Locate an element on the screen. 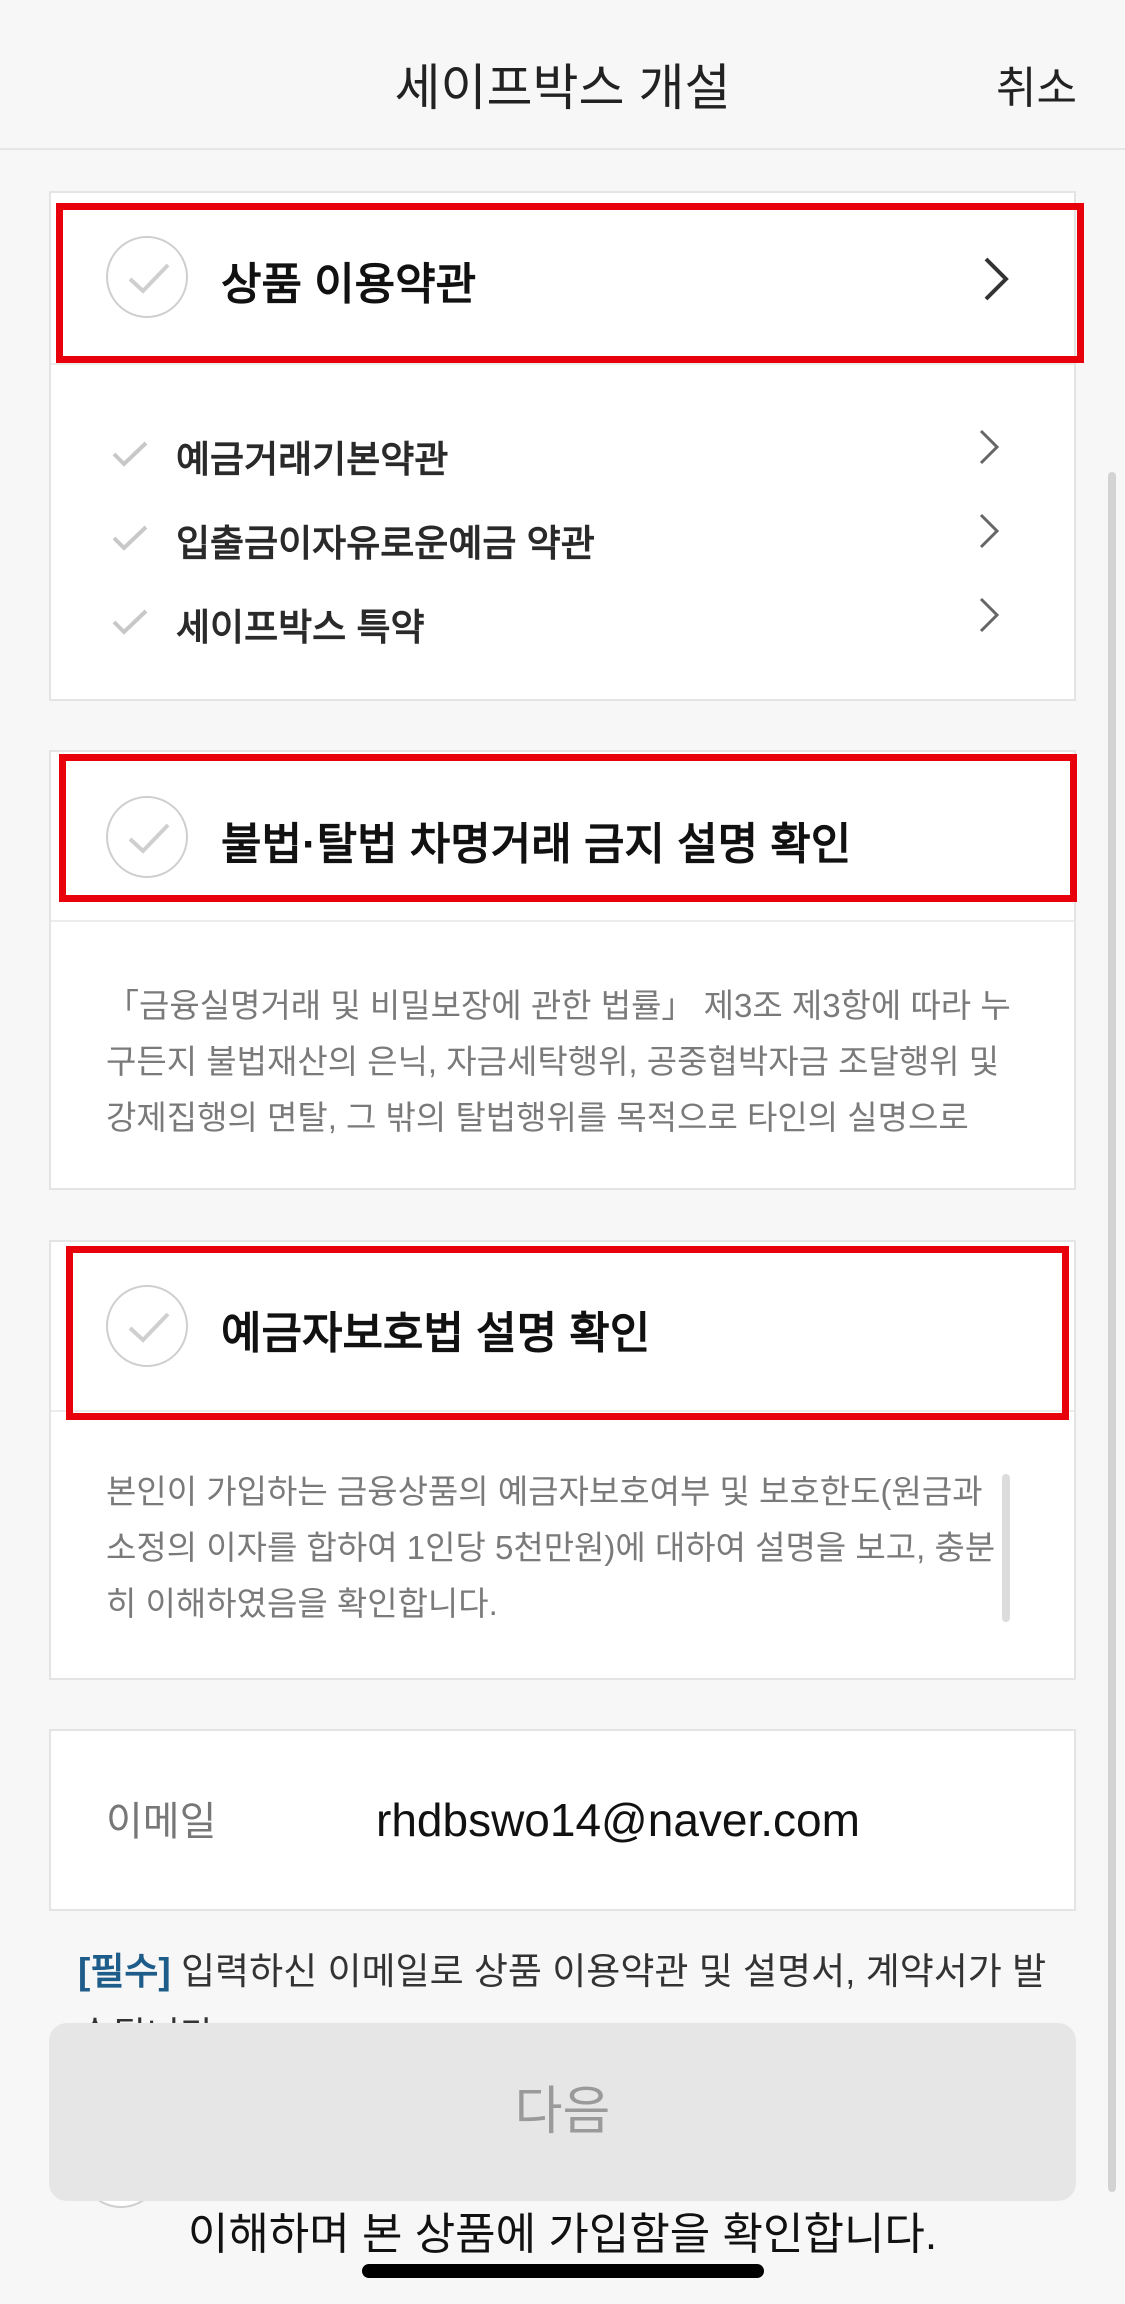 The image size is (1125, 2304). terms-item-label: 입출금이자유로운예금 약관 is located at coordinates (385, 543).